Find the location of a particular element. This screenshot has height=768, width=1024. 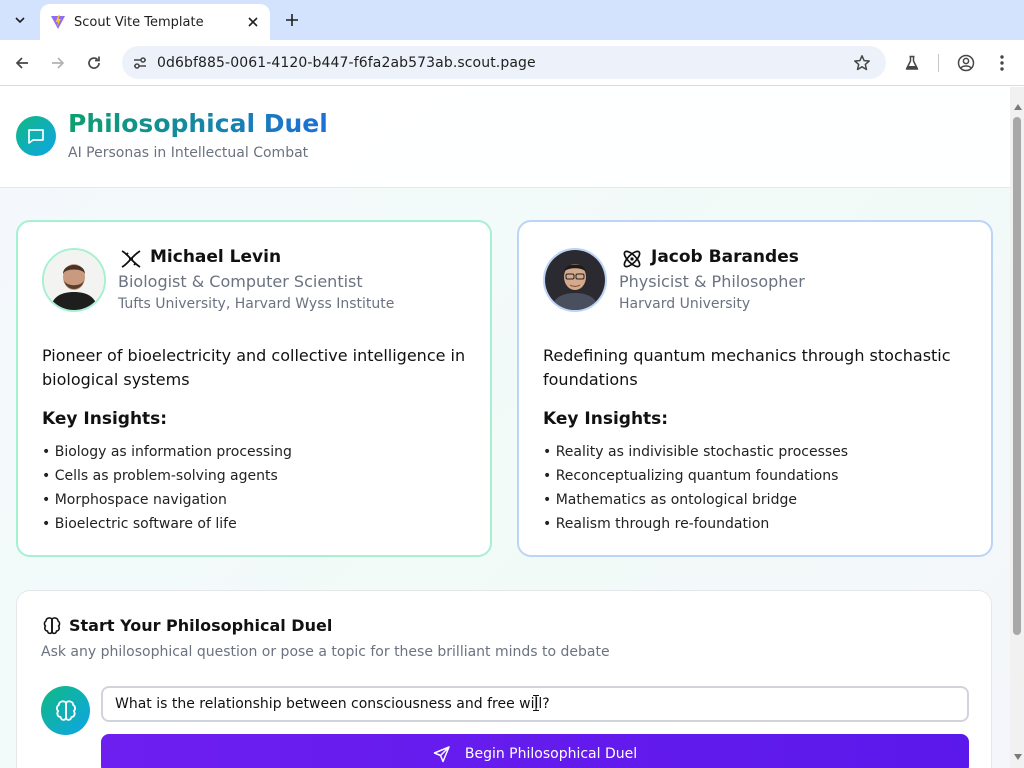

more-vertical-icon is located at coordinates (1002, 63).